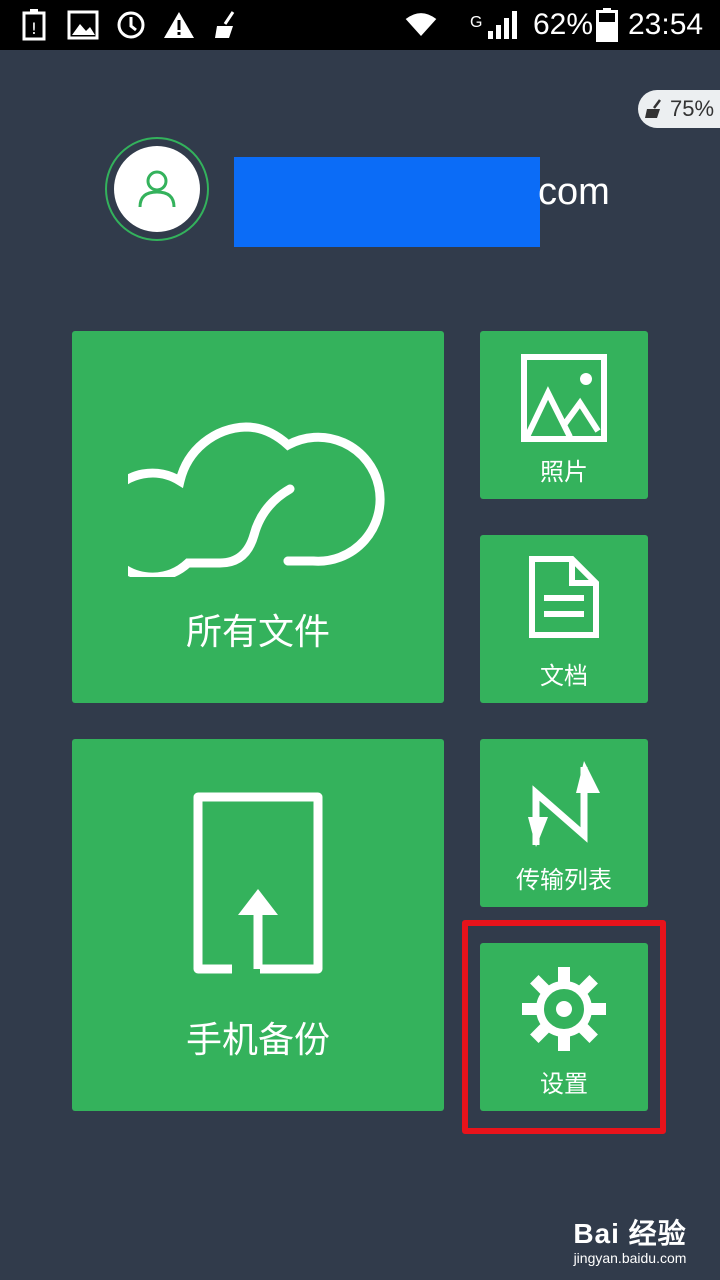  I want to click on memory-cleaner-value: 75%, so click(692, 108).